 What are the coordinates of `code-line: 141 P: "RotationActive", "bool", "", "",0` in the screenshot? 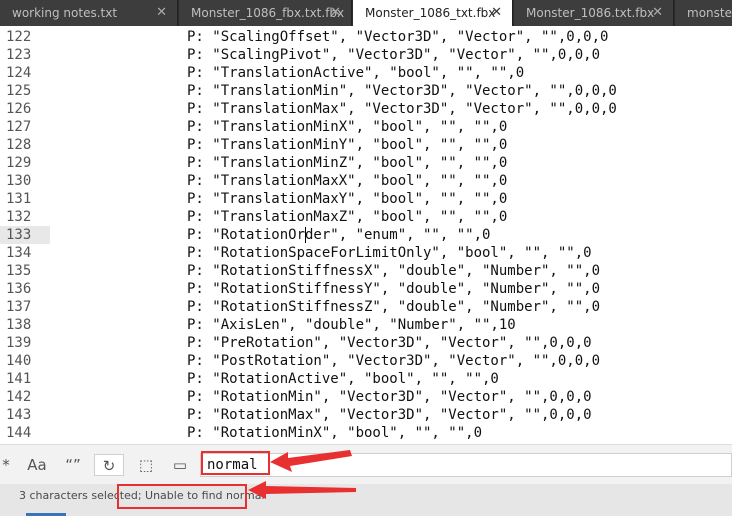 It's located at (366, 379).